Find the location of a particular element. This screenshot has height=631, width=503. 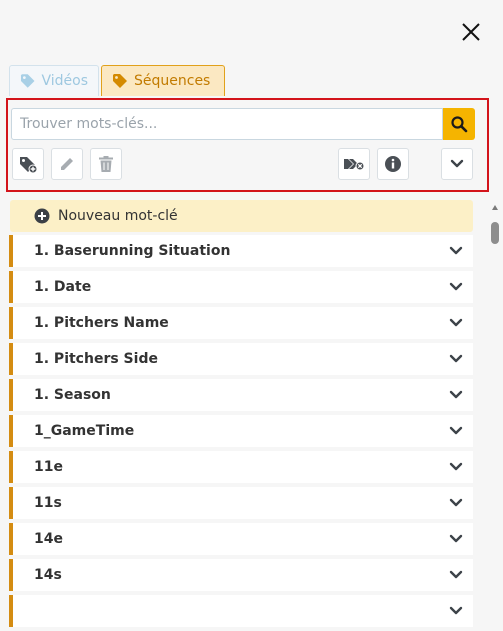

list-item: 1. Season is located at coordinates (241, 395).